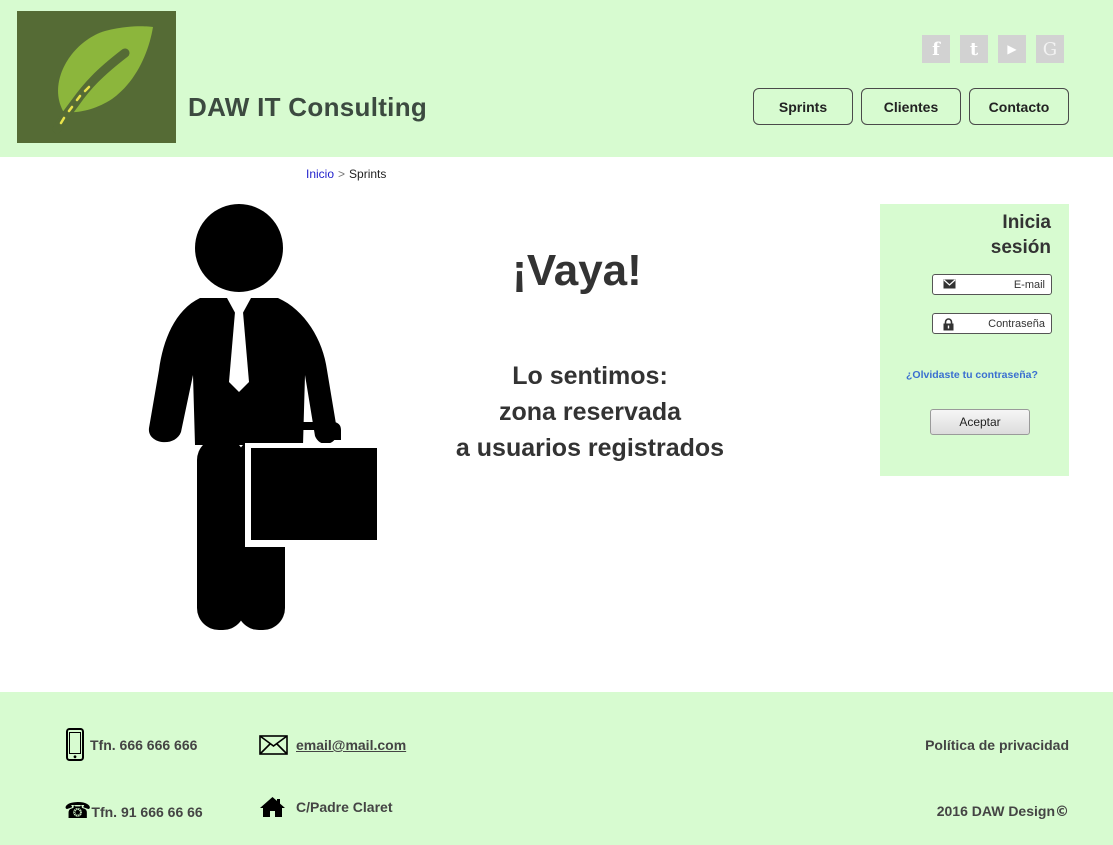 This screenshot has width=1113, height=845. What do you see at coordinates (75, 744) in the screenshot?
I see `mobile-phone-icon` at bounding box center [75, 744].